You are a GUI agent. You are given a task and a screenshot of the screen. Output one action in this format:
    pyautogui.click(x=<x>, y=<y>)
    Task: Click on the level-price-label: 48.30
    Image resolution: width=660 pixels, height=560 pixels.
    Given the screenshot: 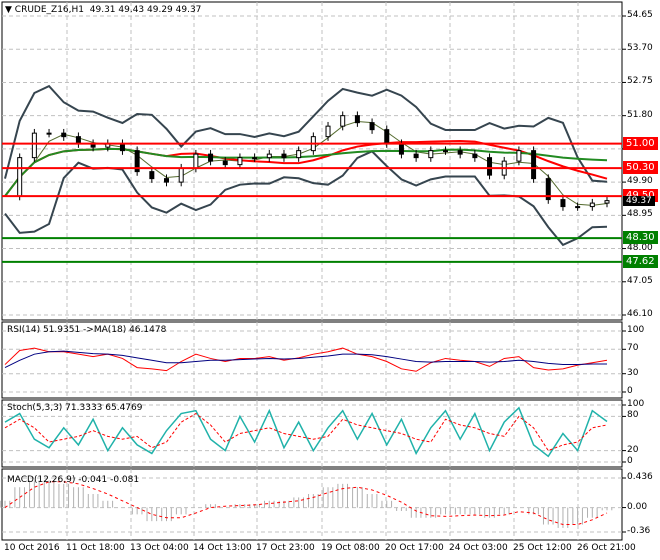 What is the action you would take?
    pyautogui.click(x=640, y=238)
    